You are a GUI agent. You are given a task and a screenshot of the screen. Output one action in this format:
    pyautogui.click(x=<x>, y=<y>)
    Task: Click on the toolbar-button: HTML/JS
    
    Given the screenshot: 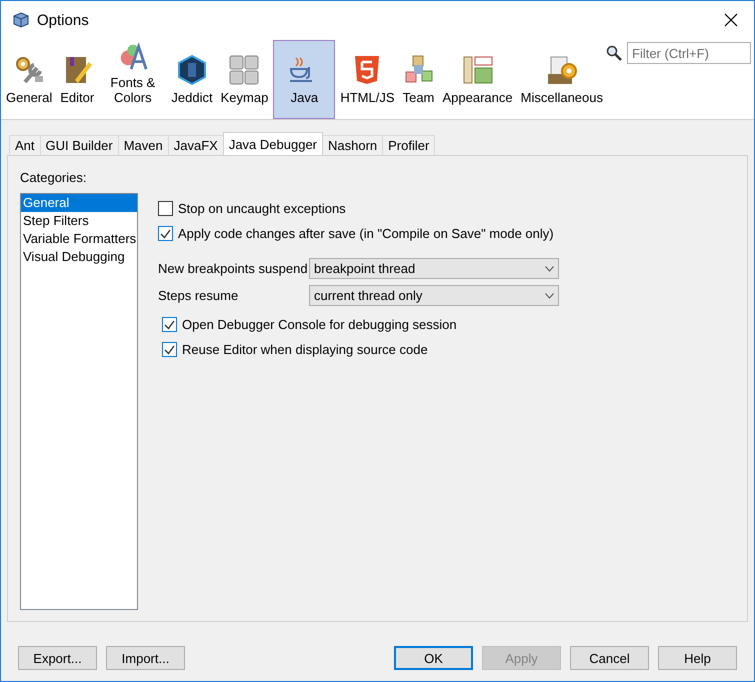 What is the action you would take?
    pyautogui.click(x=367, y=79)
    